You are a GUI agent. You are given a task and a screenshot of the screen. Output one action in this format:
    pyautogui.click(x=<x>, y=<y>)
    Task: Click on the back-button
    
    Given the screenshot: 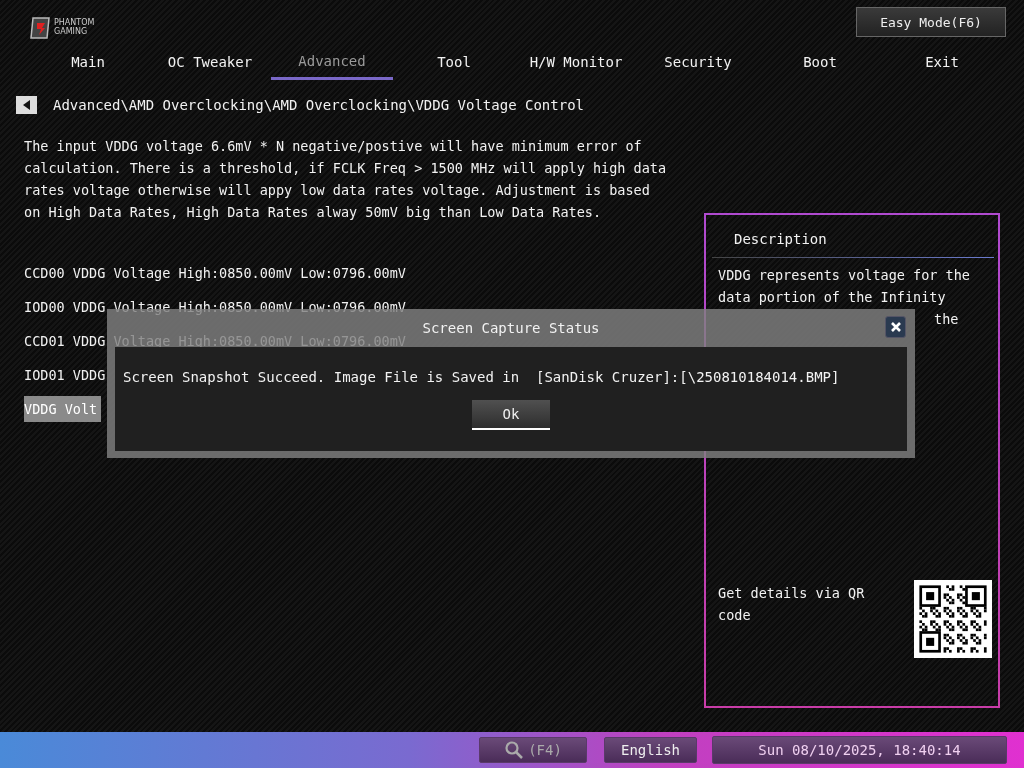 What is the action you would take?
    pyautogui.click(x=26, y=105)
    